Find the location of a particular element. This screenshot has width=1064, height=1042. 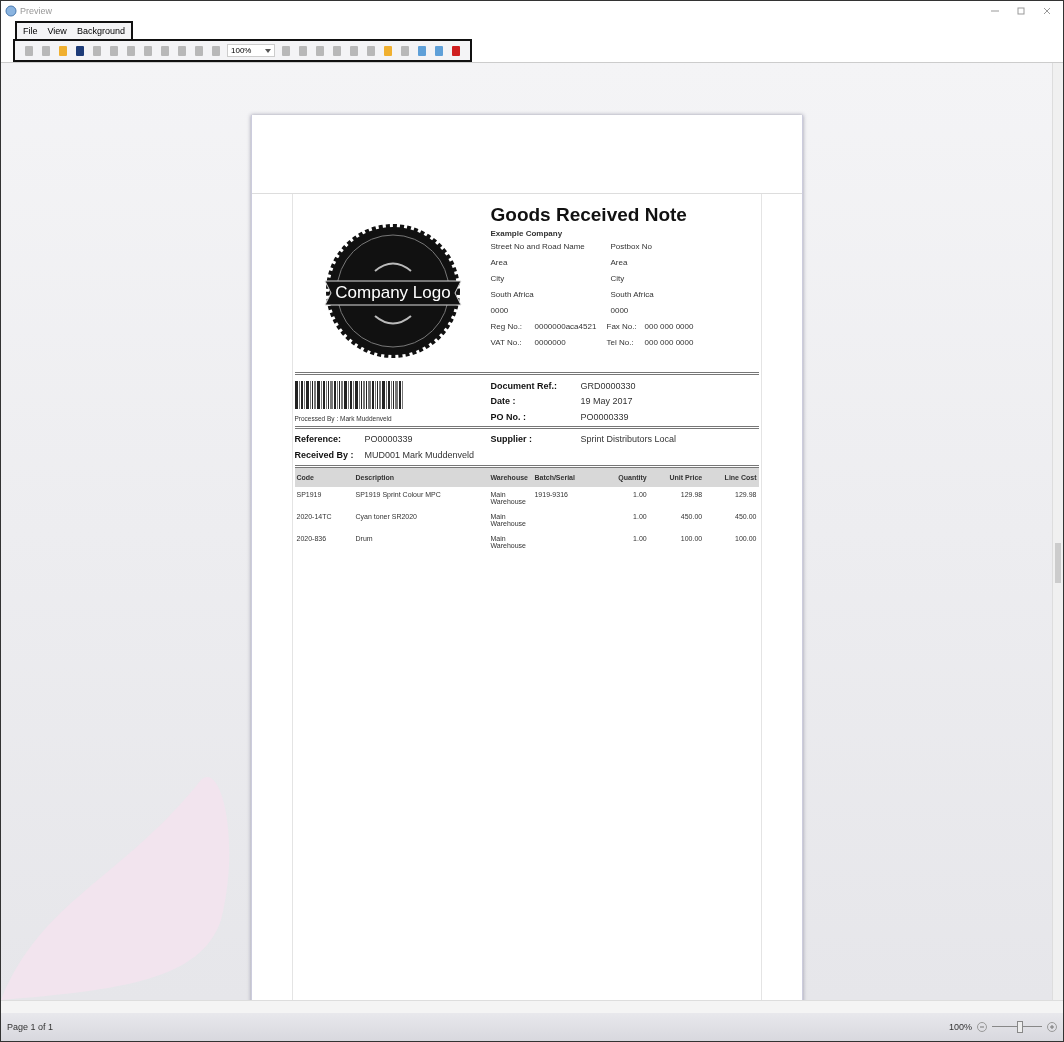

menu-item: File is located at coordinates (30, 31).